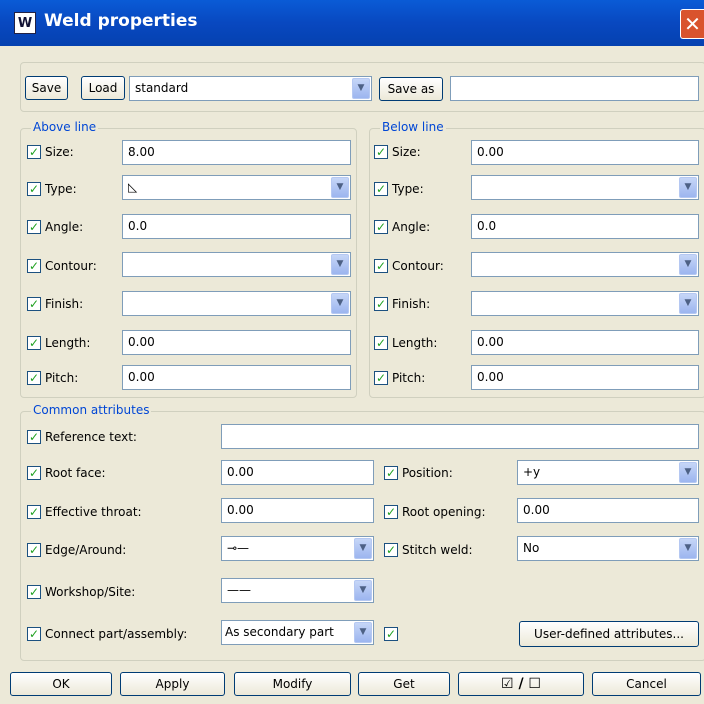 This screenshot has height=704, width=704. Describe the element at coordinates (133, 187) in the screenshot. I see `fillet-weld-icon: ◺` at that location.